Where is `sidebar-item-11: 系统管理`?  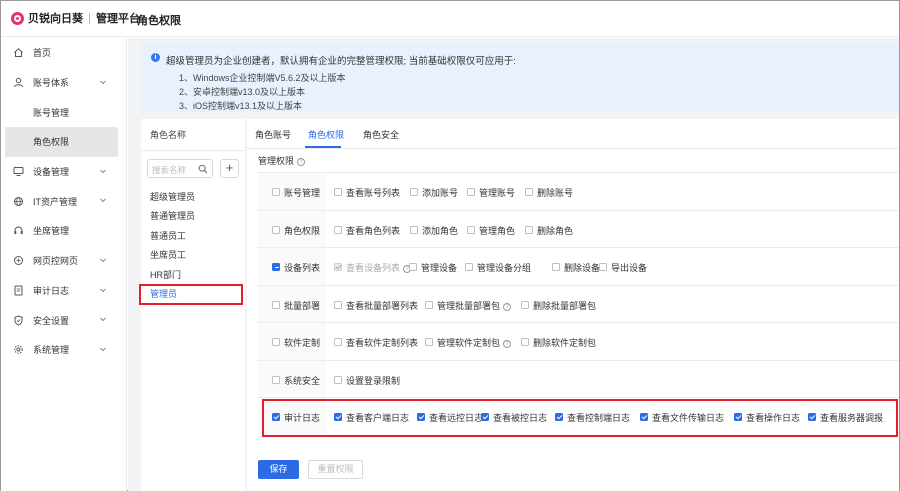
sidebar-item-11: 系统管理 is located at coordinates (63, 350).